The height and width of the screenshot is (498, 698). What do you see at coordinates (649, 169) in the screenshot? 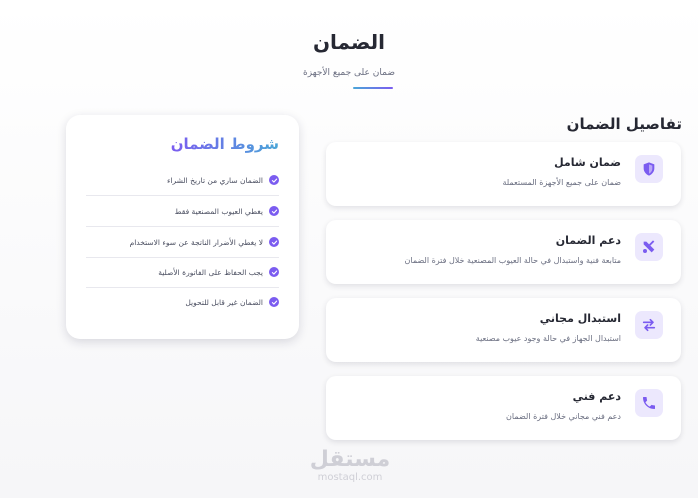
I see `shield-icon` at bounding box center [649, 169].